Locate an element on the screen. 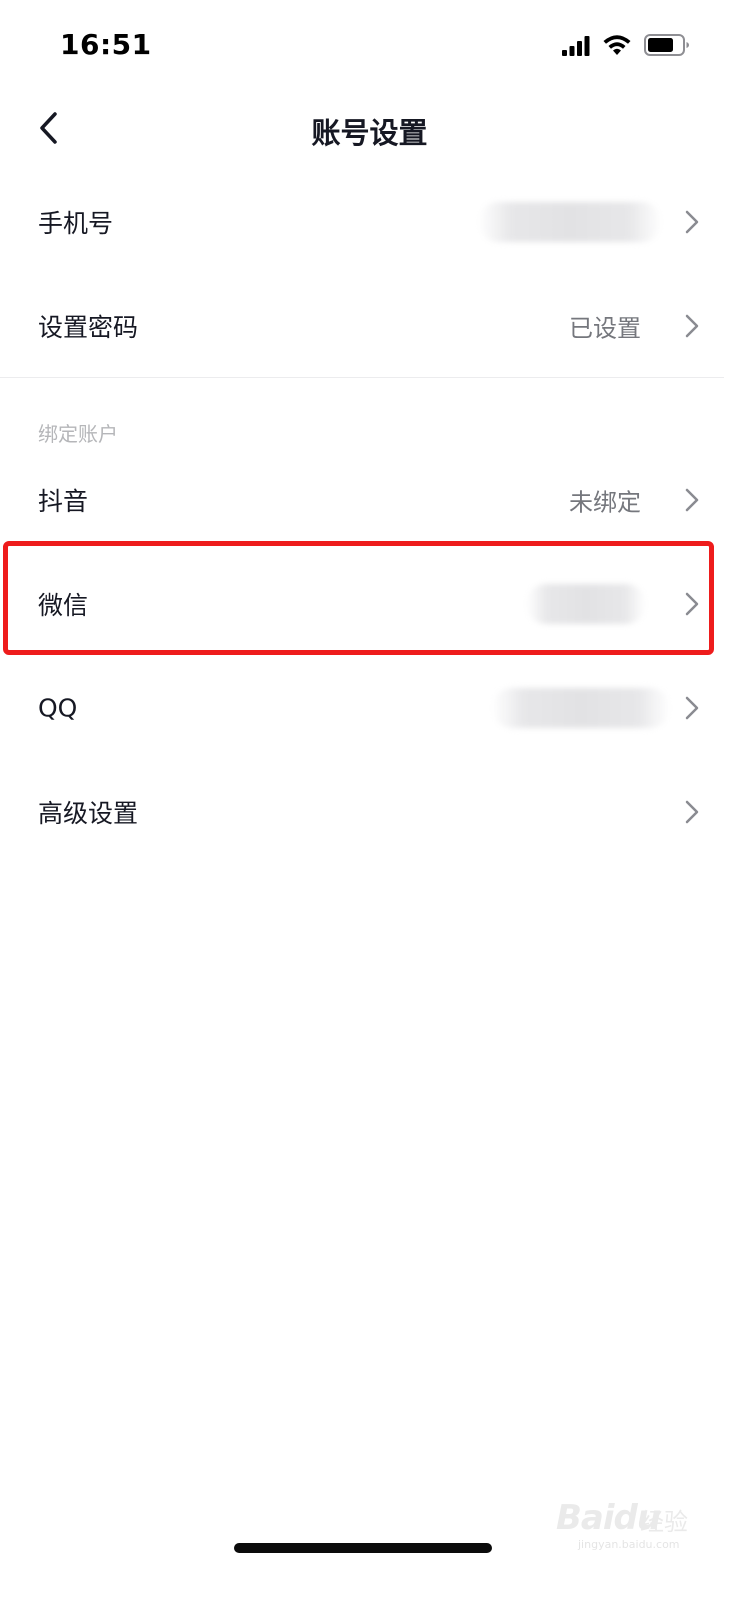  phone-label: 手机号 is located at coordinates (76, 223).